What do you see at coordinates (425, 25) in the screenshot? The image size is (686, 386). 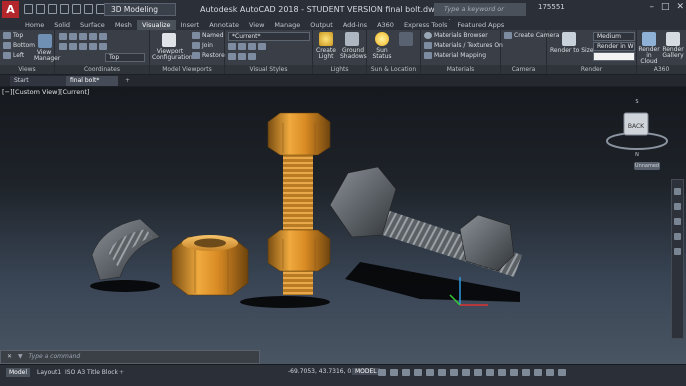 I see `tab-express-tools: Express Tools` at bounding box center [425, 25].